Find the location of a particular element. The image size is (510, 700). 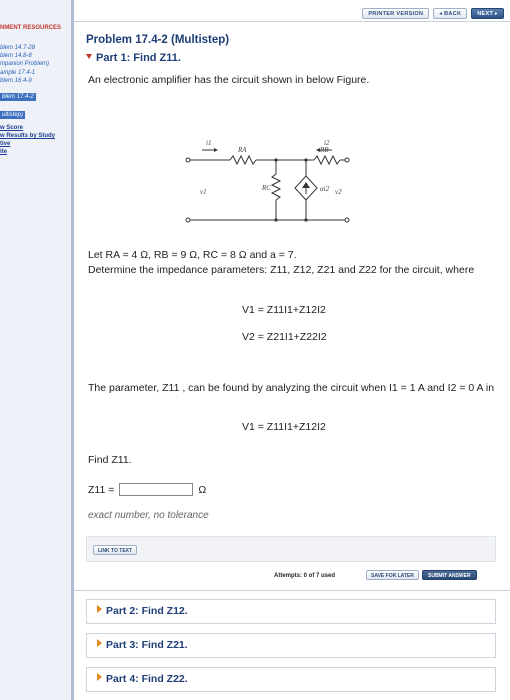

label-i1: i1 is located at coordinates (208, 143).